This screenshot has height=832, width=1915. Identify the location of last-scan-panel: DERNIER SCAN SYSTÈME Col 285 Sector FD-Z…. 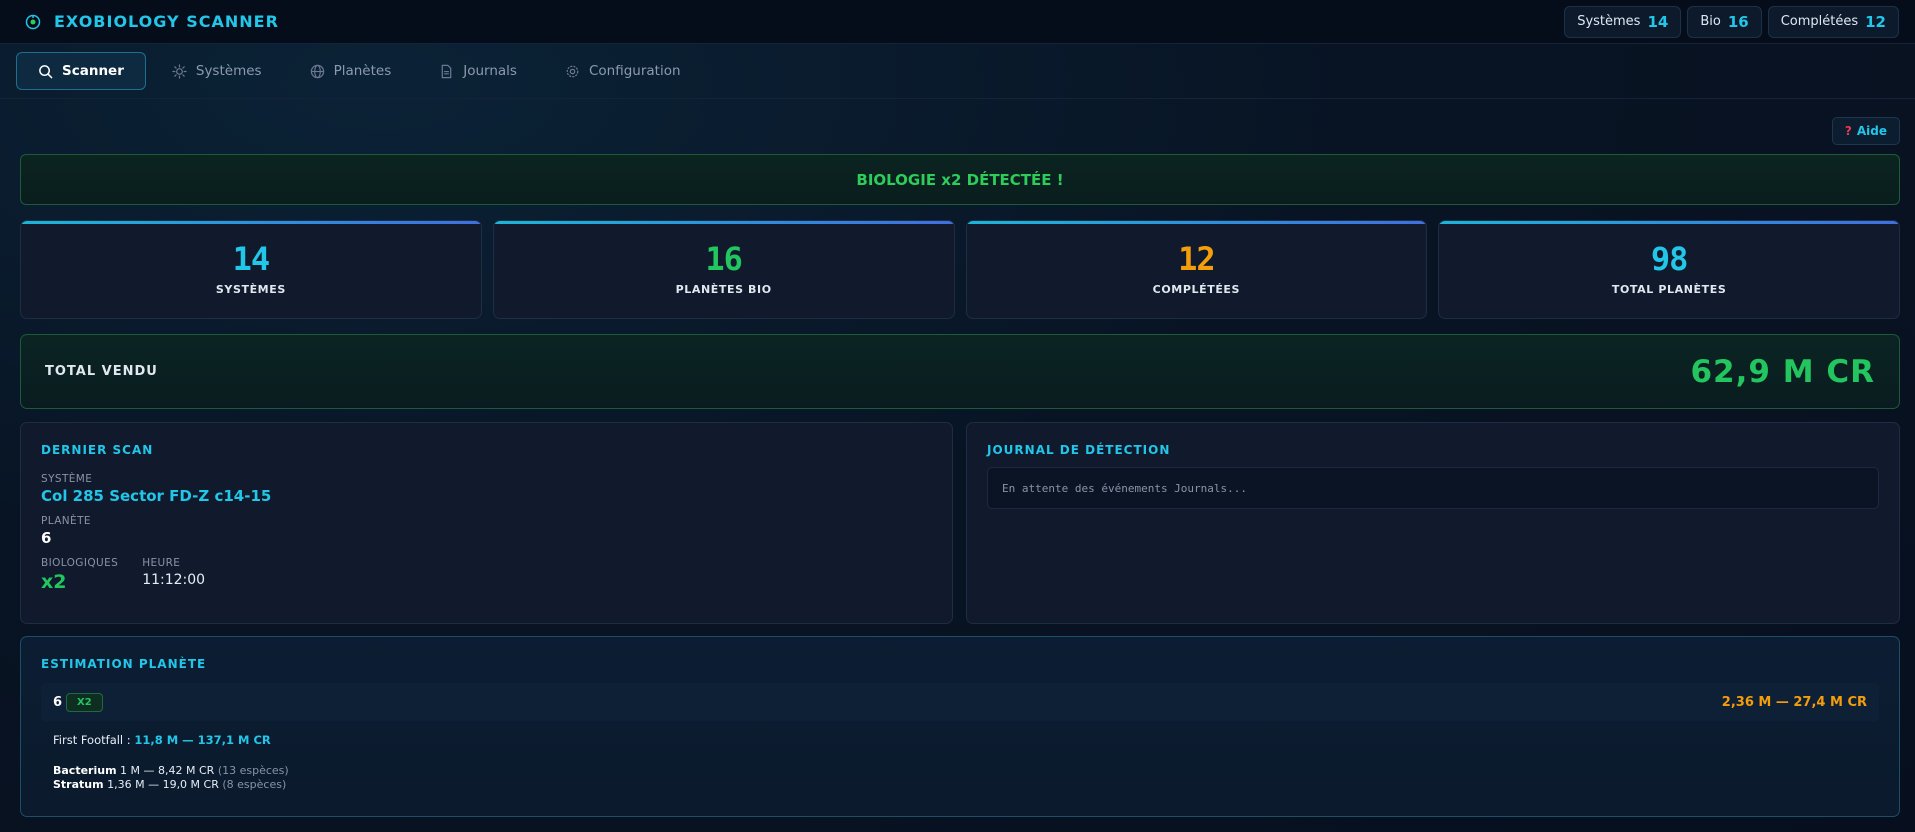
(486, 523).